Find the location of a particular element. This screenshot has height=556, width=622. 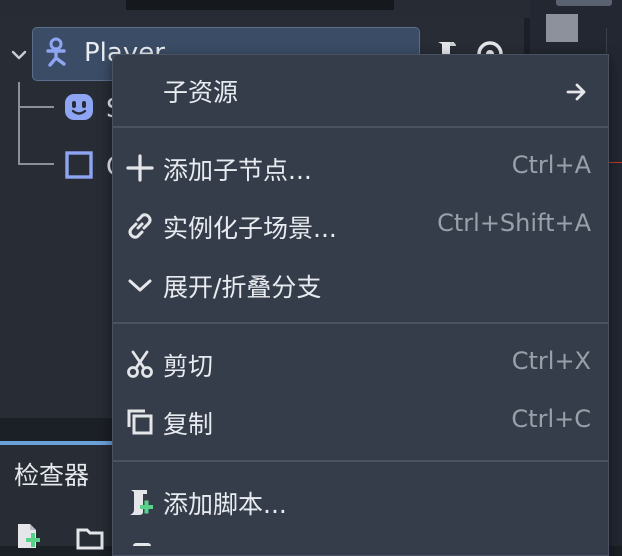

open-folder-icon is located at coordinates (91, 537).